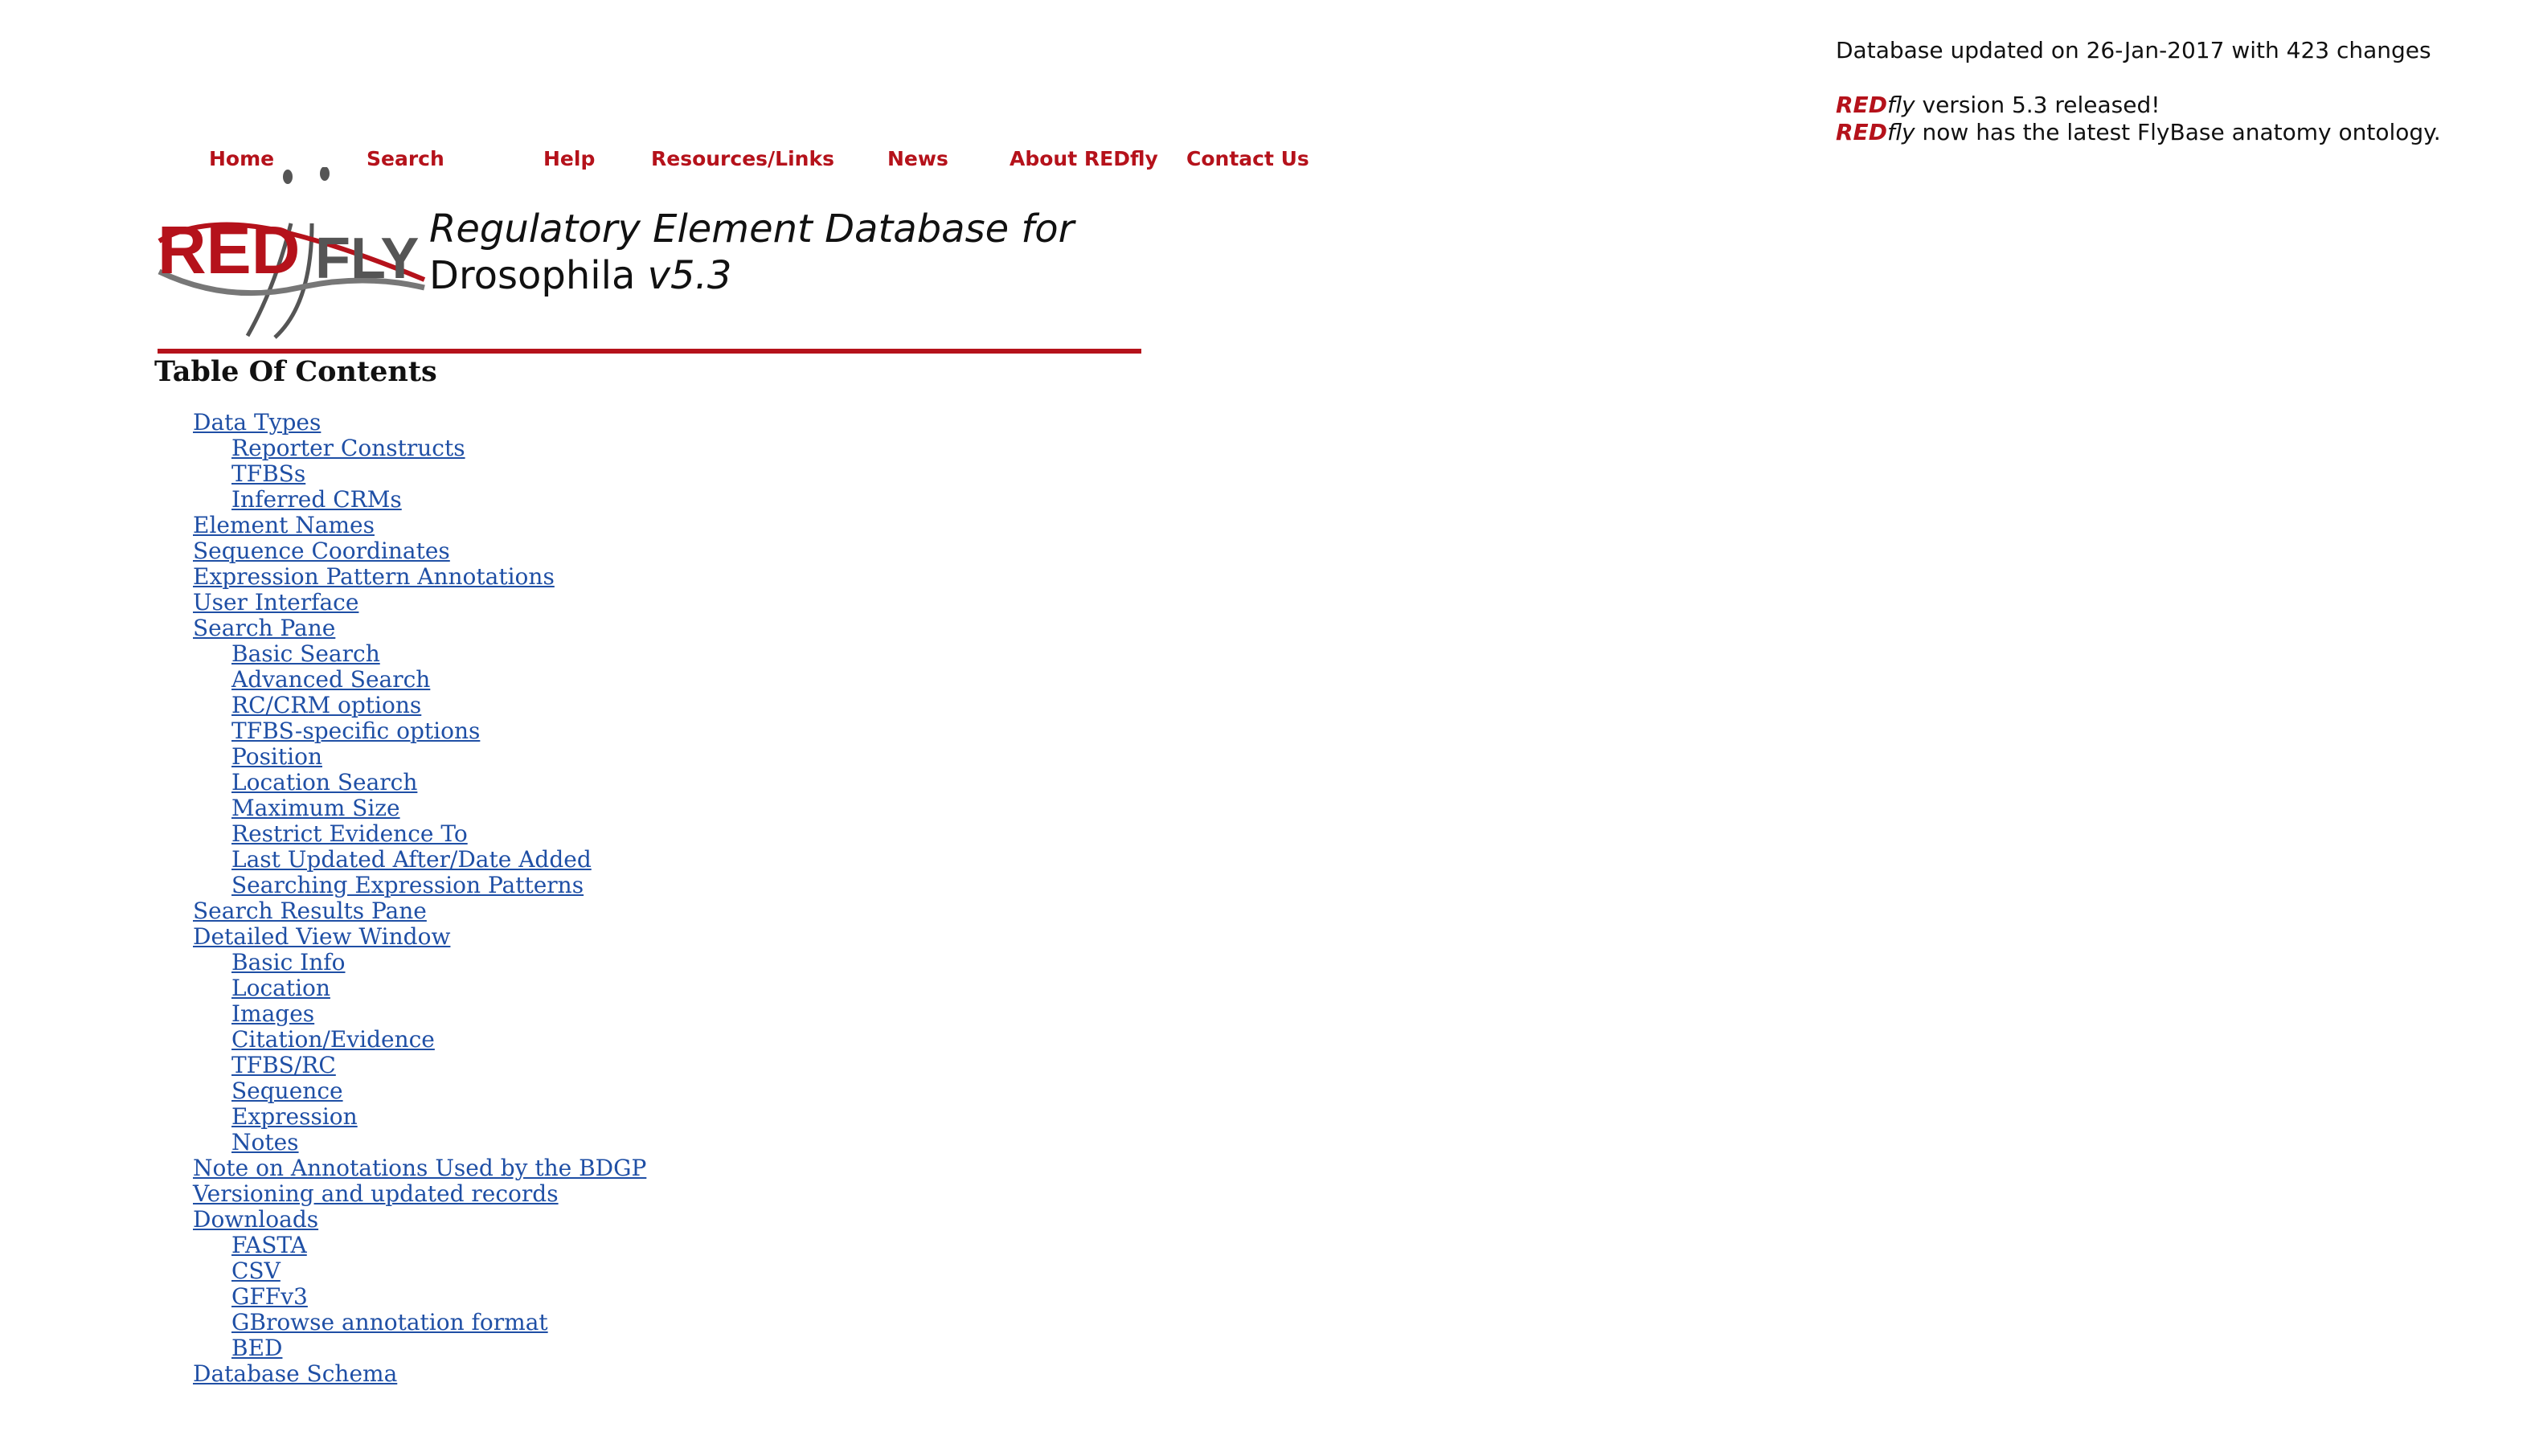 Image resolution: width=2527 pixels, height=1456 pixels. I want to click on toc-link: Sequence Coordinates, so click(322, 551).